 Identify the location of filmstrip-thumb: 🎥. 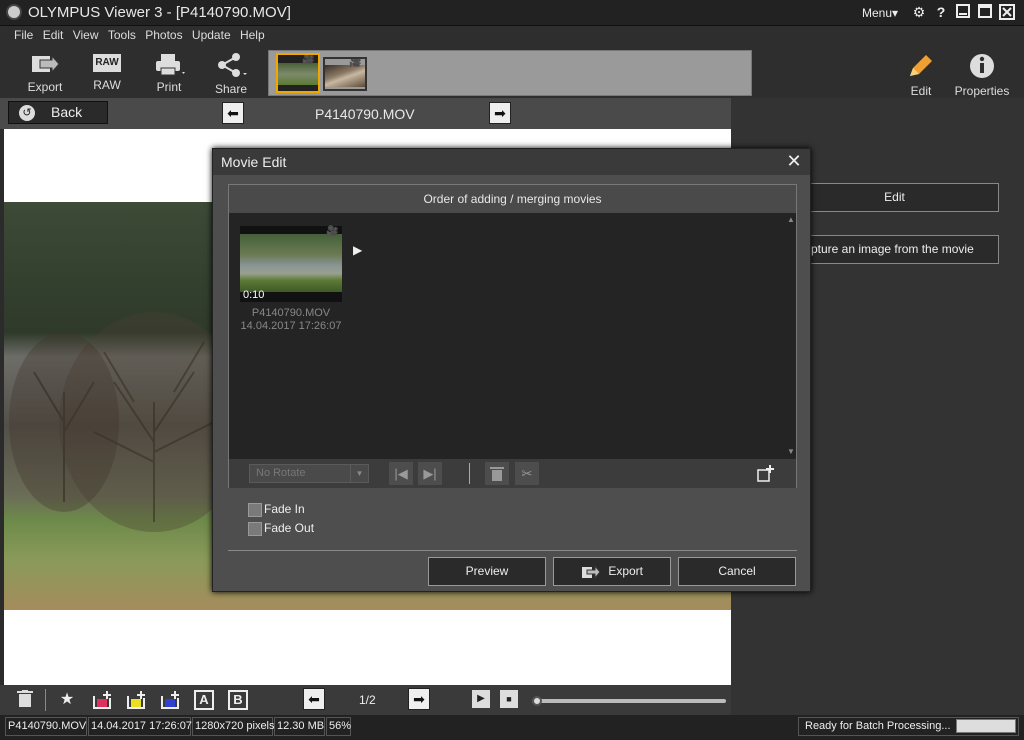
(345, 74).